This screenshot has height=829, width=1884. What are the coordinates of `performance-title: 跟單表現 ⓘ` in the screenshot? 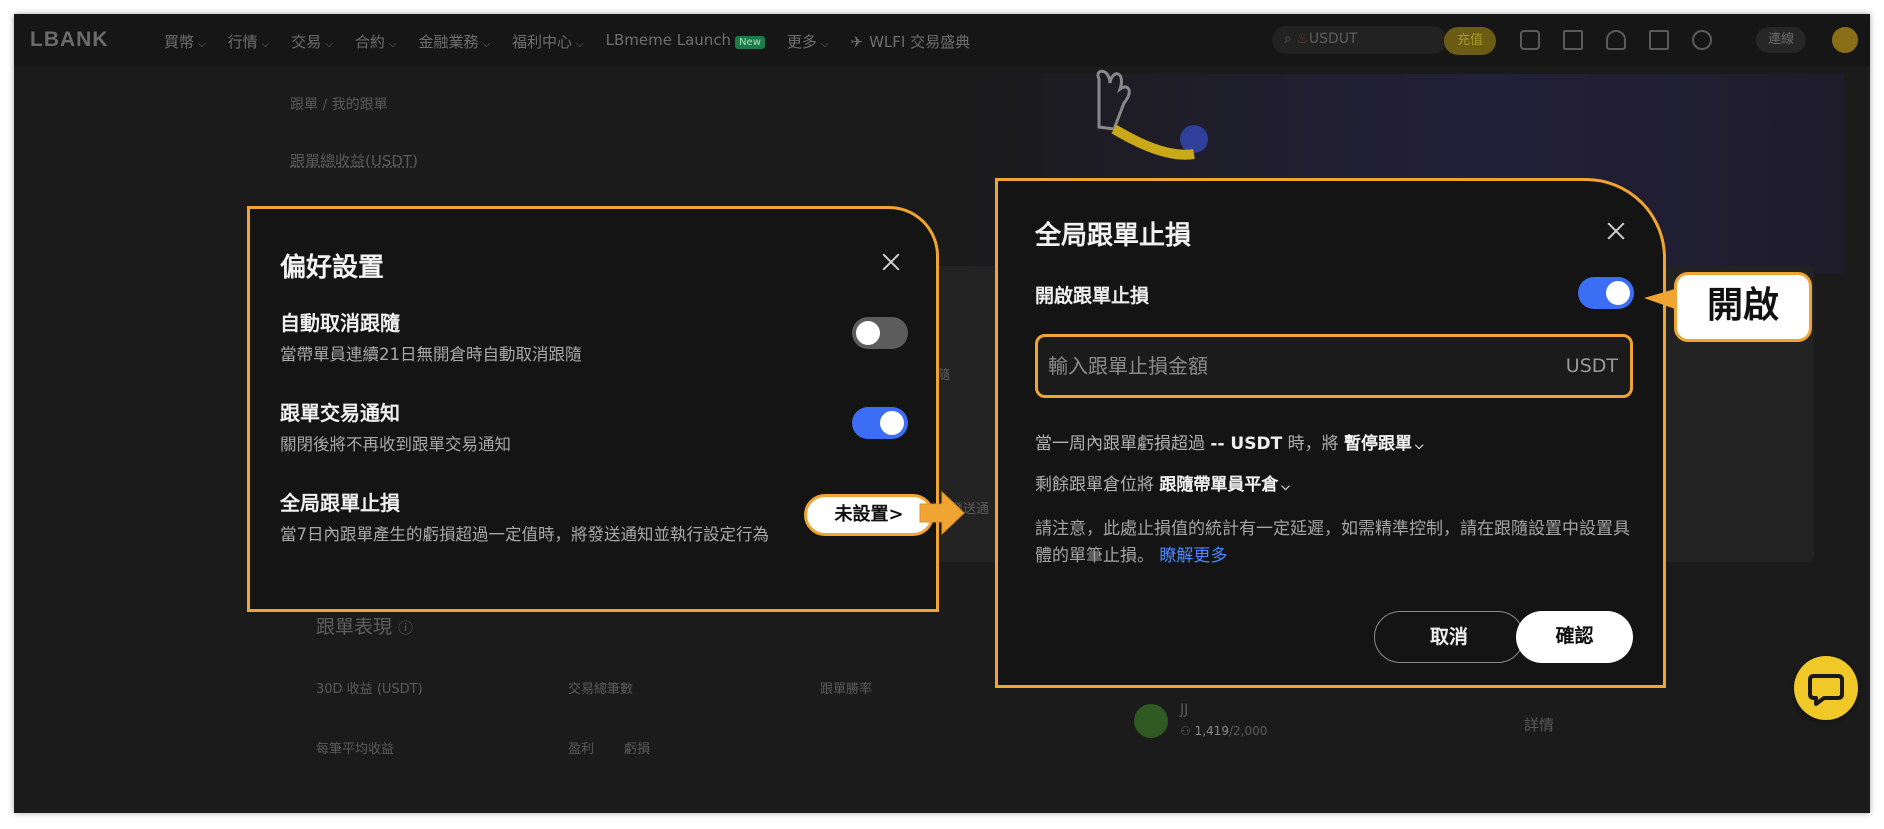 It's located at (365, 627).